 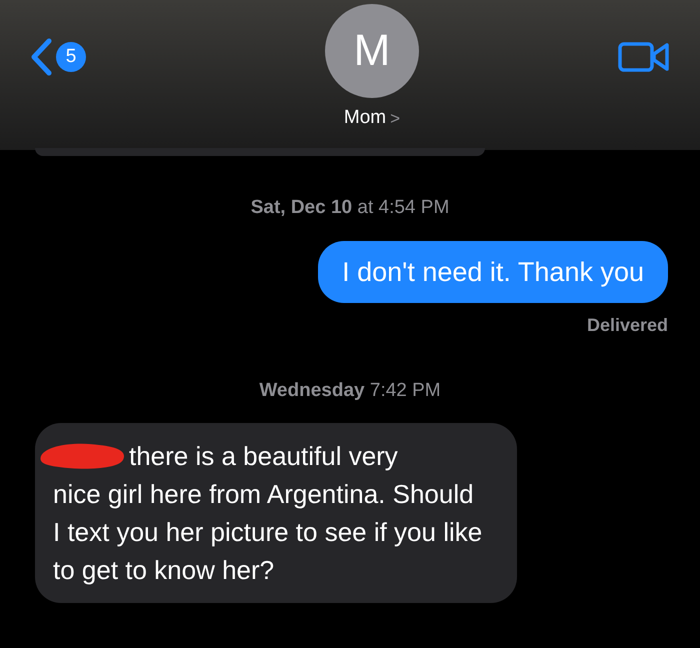 What do you see at coordinates (350, 208) in the screenshot?
I see `timestamp: Sat, Dec 10 at 4:54 PM` at bounding box center [350, 208].